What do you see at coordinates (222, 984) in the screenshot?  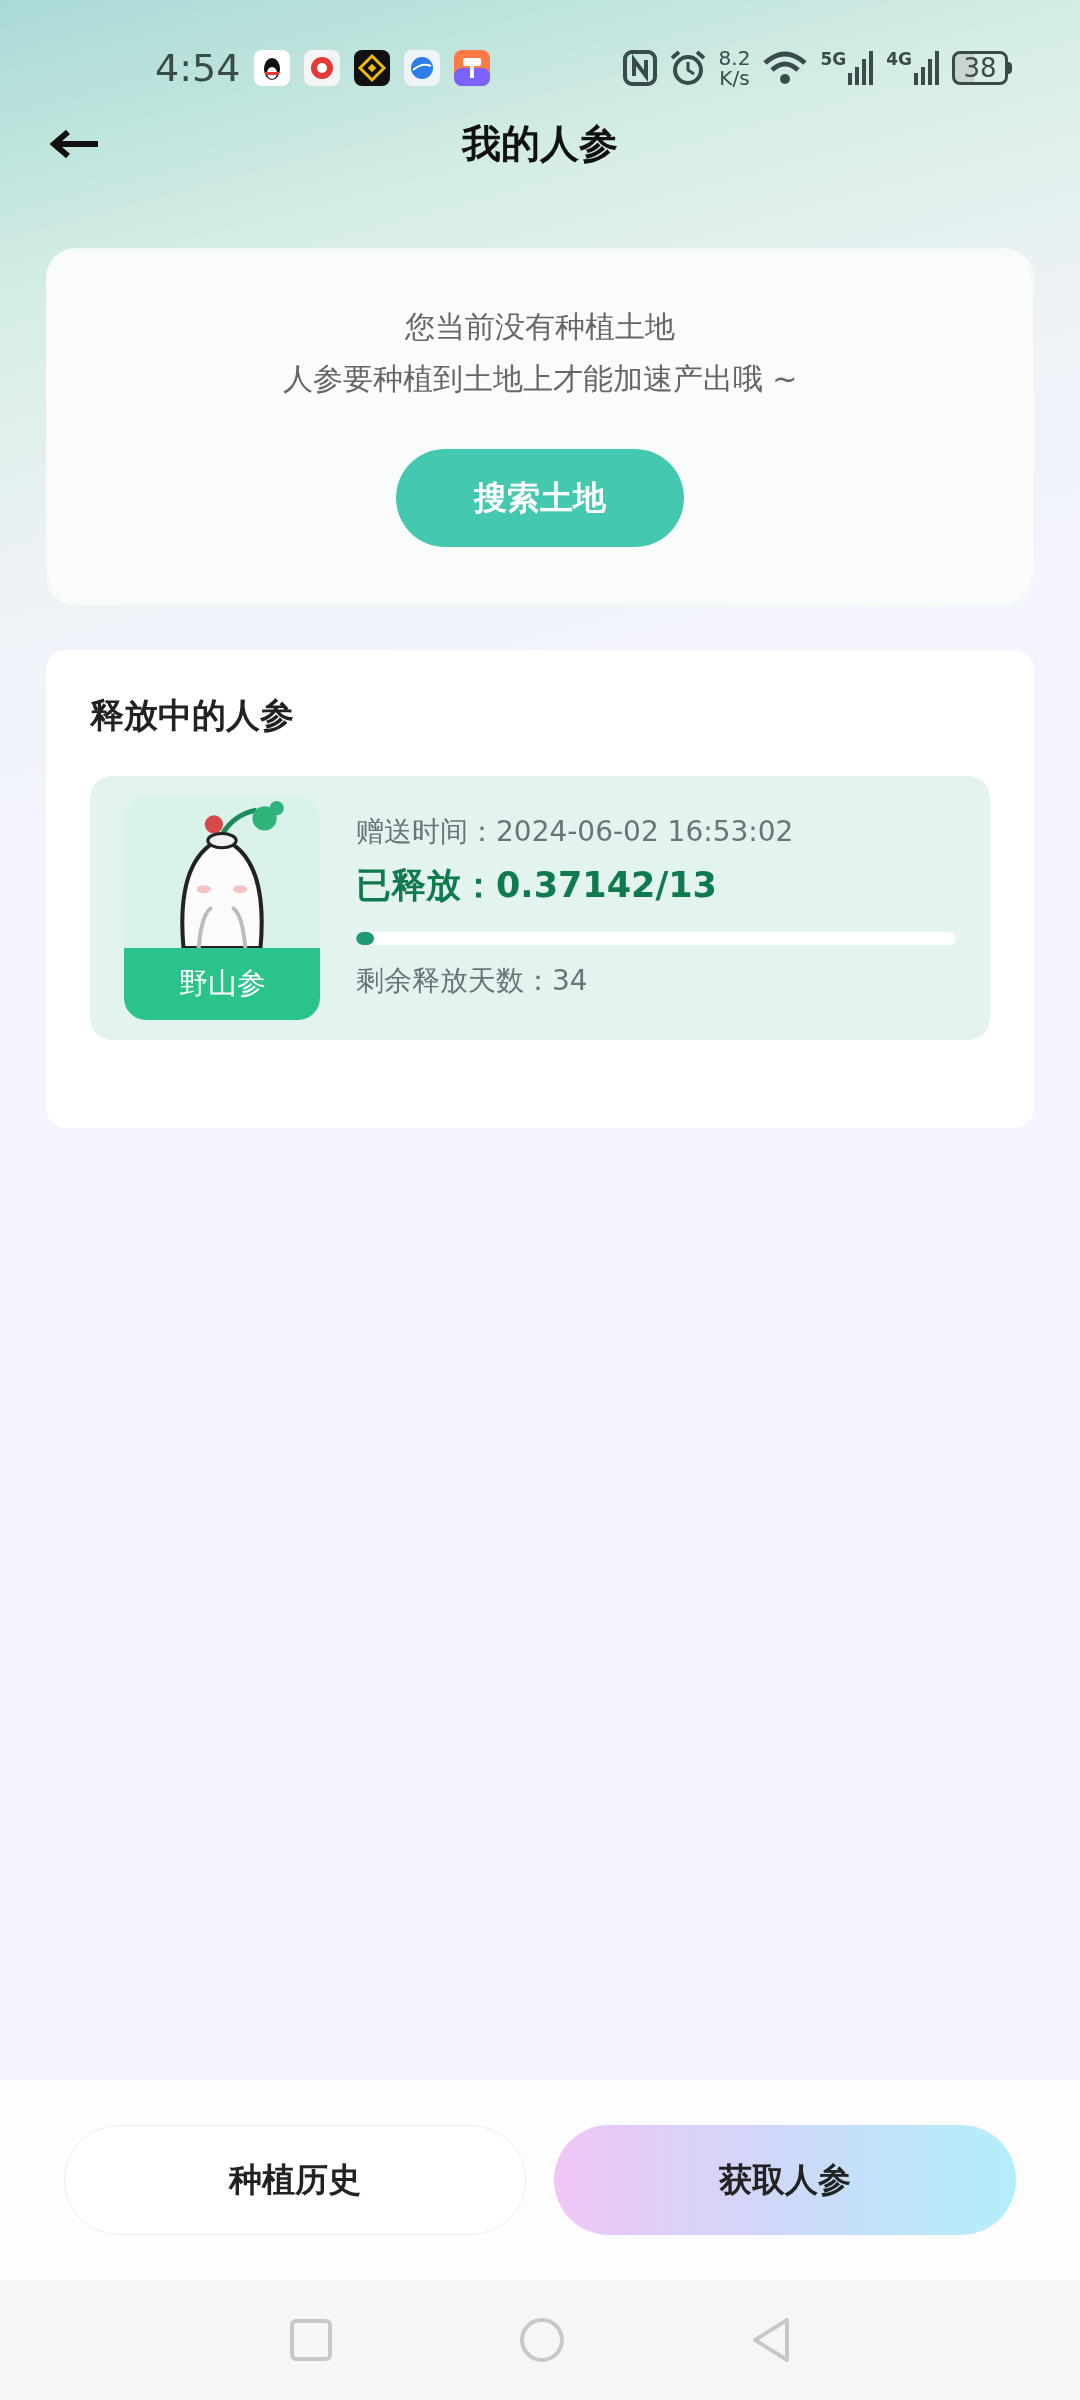 I see `variety-badge: 野山参` at bounding box center [222, 984].